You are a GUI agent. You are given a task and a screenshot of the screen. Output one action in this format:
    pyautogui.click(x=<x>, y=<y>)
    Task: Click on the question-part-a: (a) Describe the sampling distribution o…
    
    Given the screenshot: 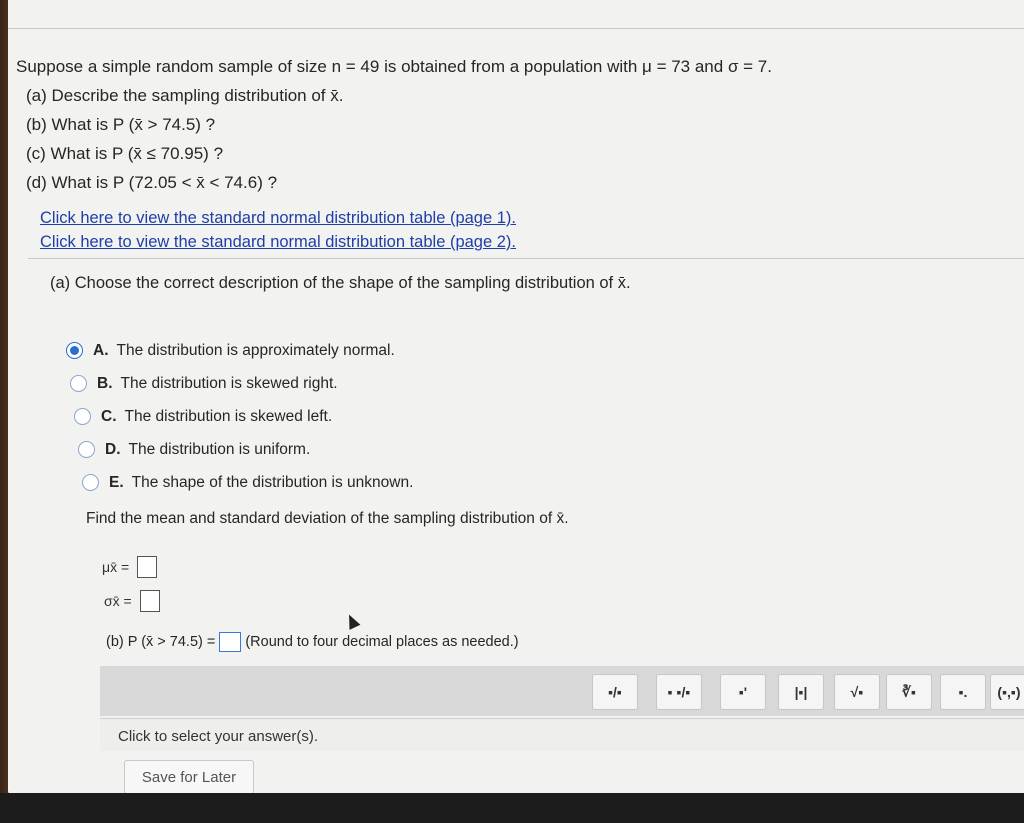 What is the action you would take?
    pyautogui.click(x=185, y=95)
    